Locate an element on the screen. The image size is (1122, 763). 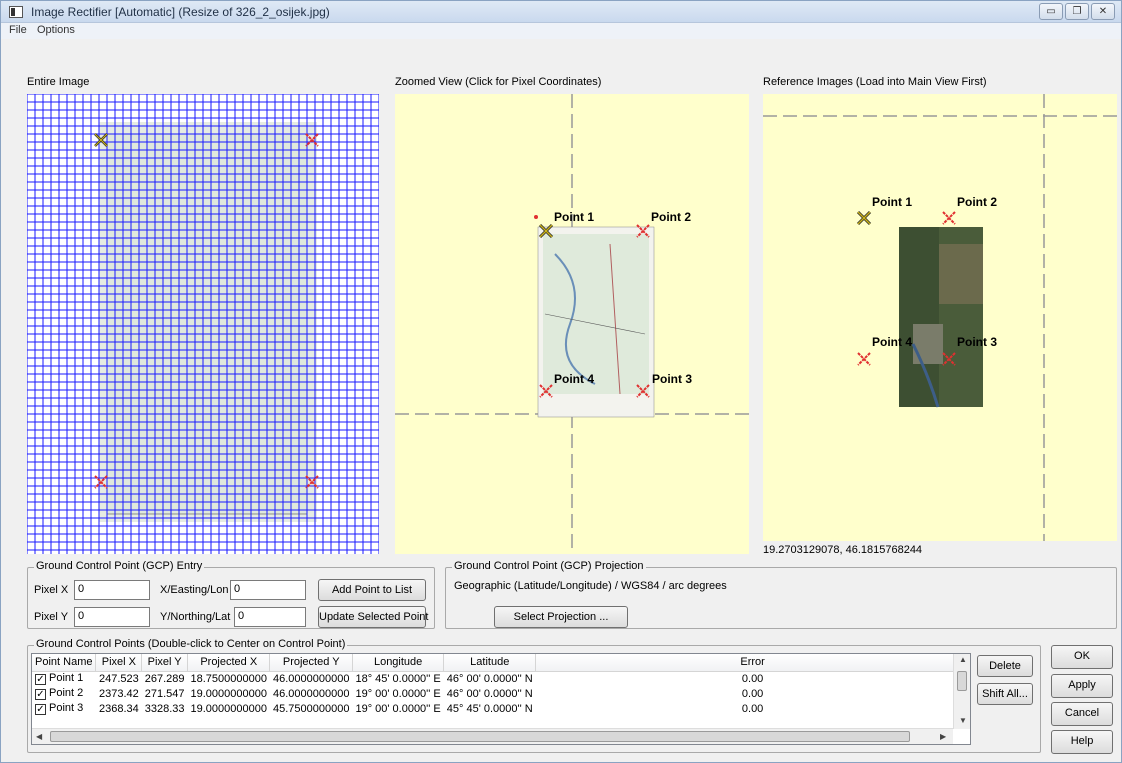
col-latitude: Latitude is located at coordinates (490, 663).